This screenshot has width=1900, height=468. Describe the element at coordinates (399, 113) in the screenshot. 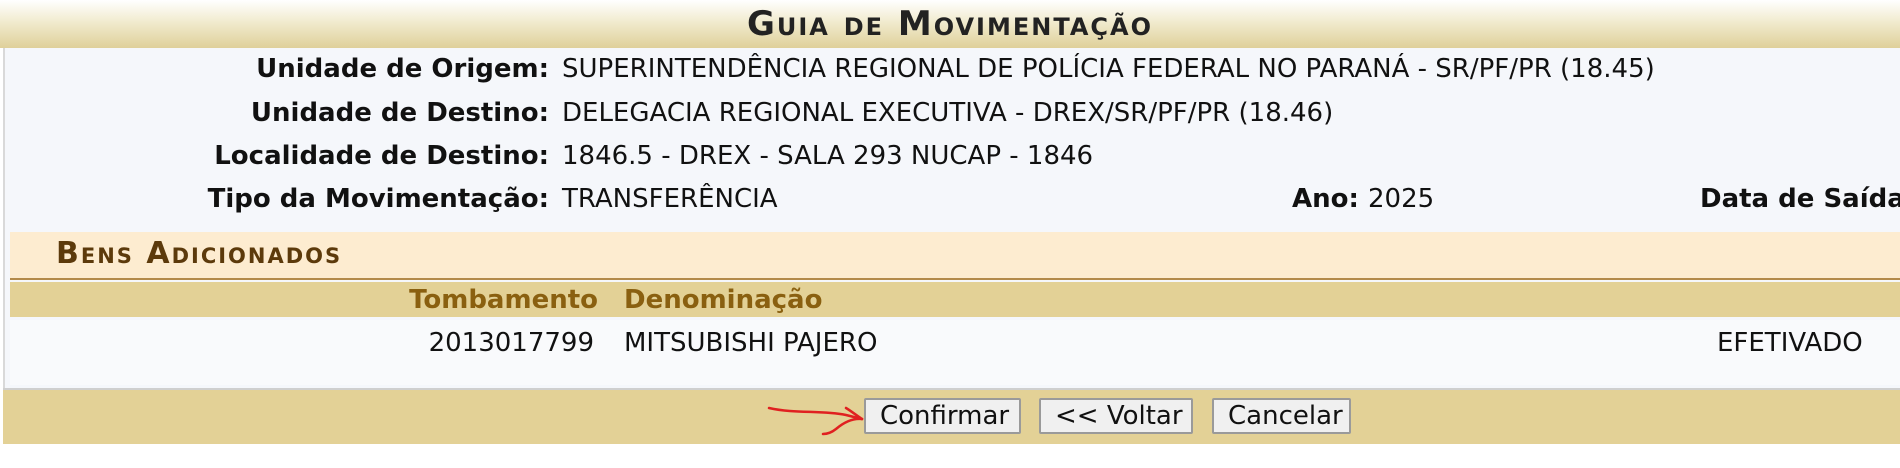

I see `unidade-destino-label: Unidade de Destino:` at that location.